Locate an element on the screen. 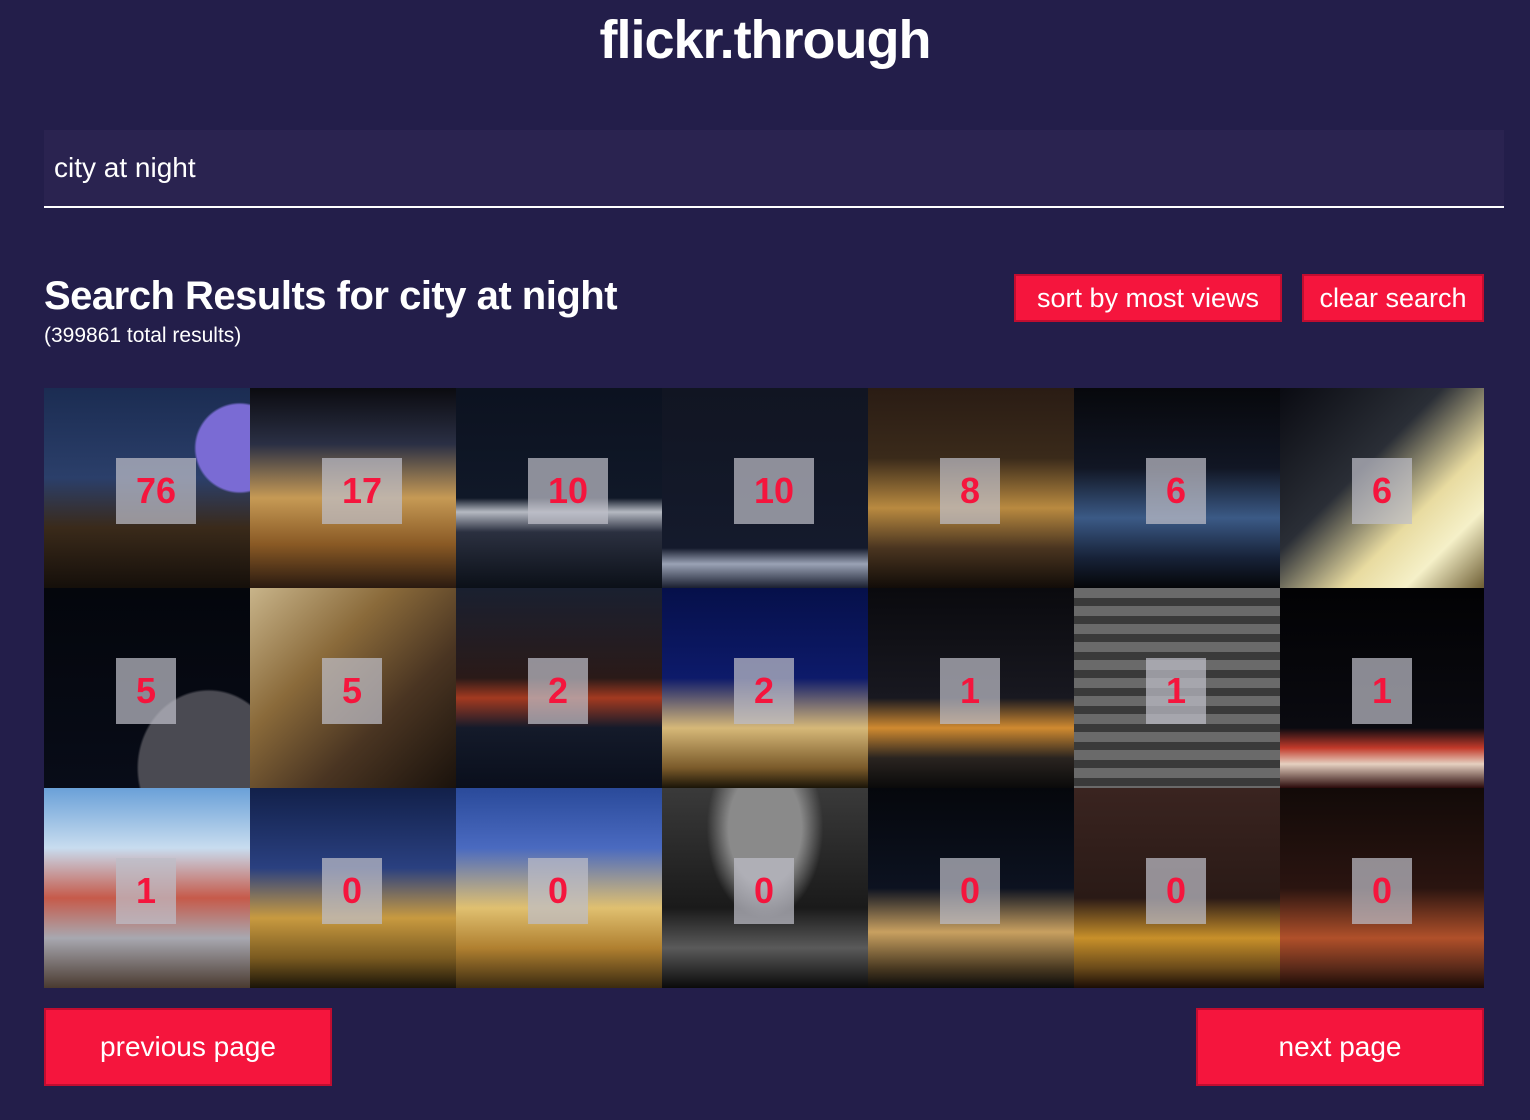 This screenshot has height=1120, width=1530. previous-page-button: previous page is located at coordinates (188, 1047).